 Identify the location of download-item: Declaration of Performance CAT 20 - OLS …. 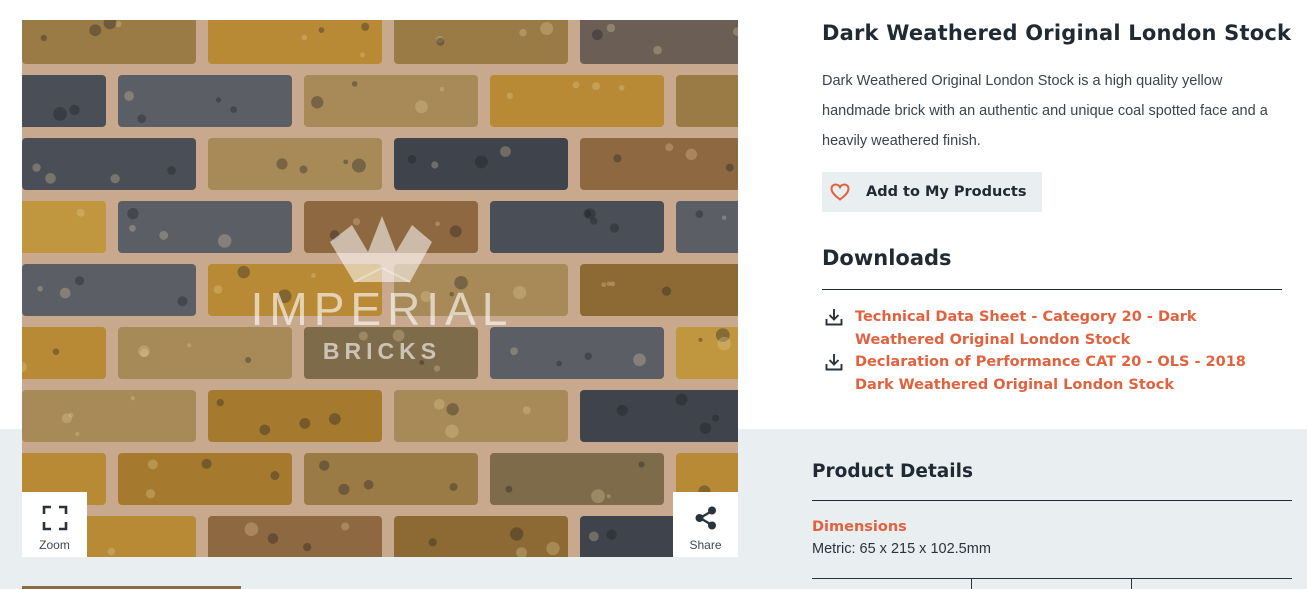
(1044, 374).